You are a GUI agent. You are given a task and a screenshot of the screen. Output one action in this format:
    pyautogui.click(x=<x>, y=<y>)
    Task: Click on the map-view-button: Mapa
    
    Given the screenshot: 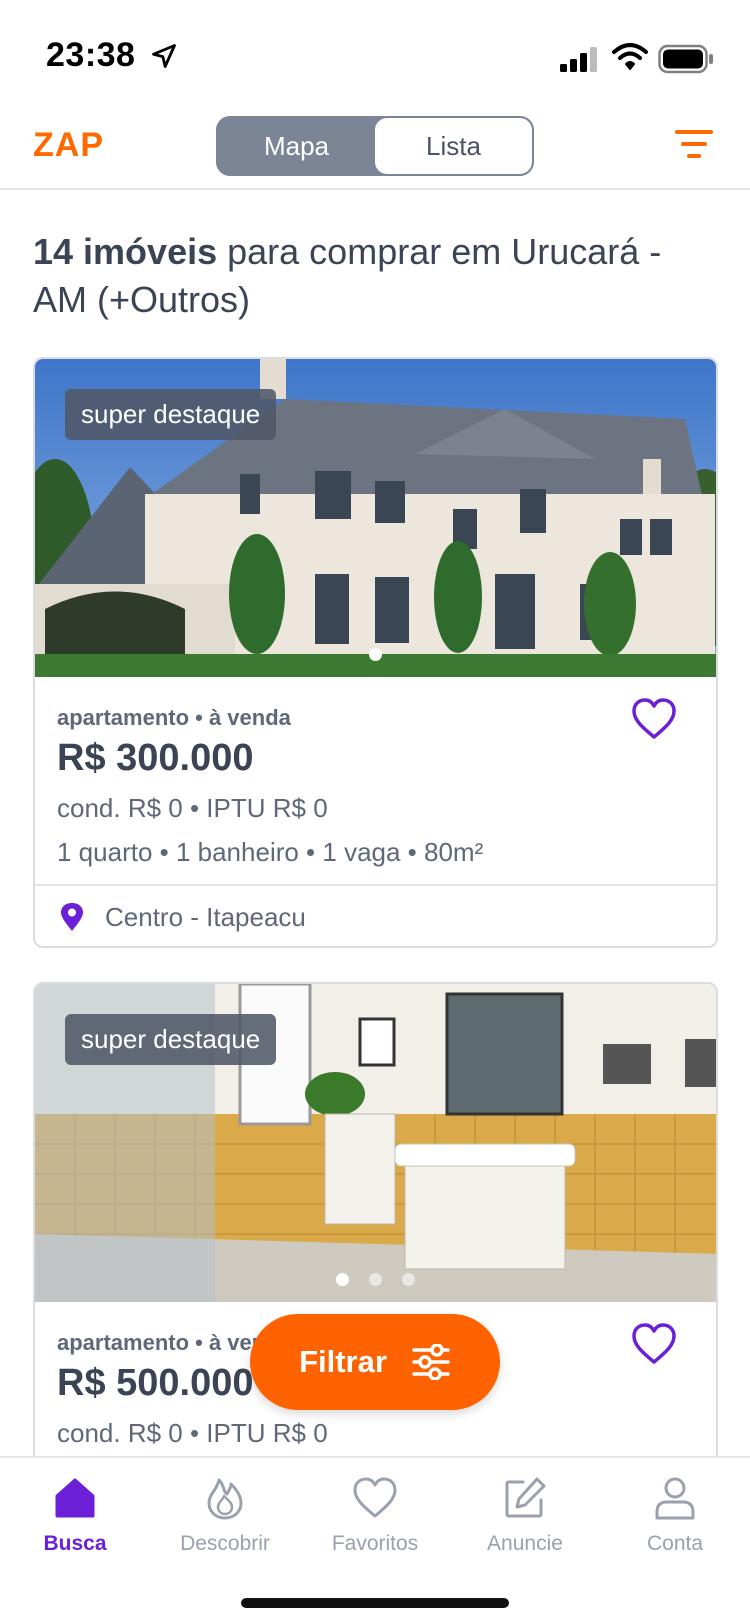 What is the action you would take?
    pyautogui.click(x=296, y=146)
    